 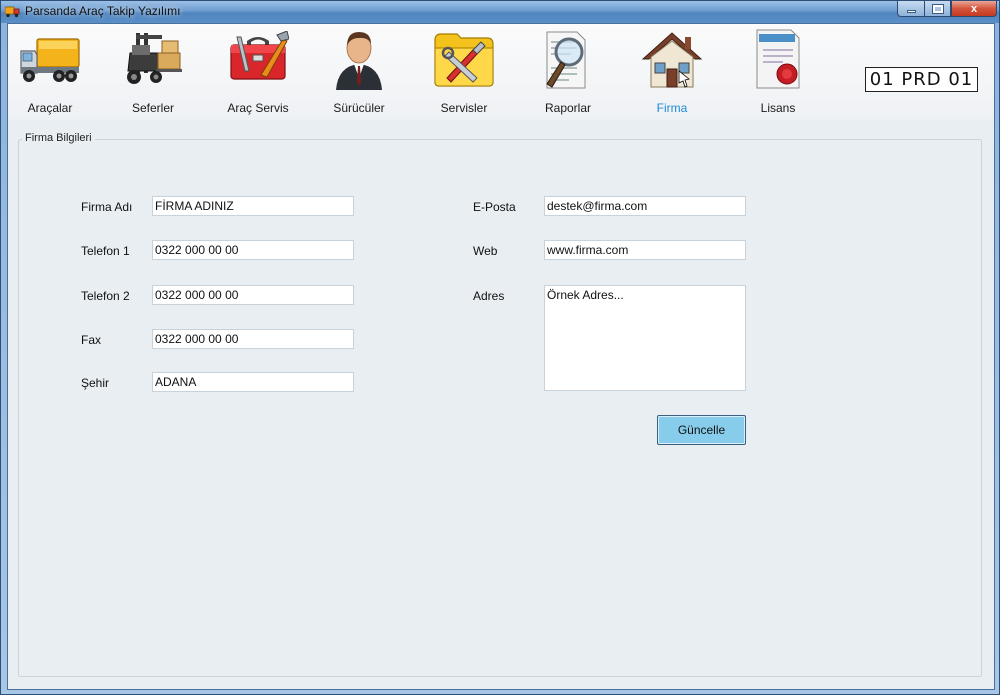 I want to click on toolbar-item-servisler: Servisler, so click(x=464, y=72).